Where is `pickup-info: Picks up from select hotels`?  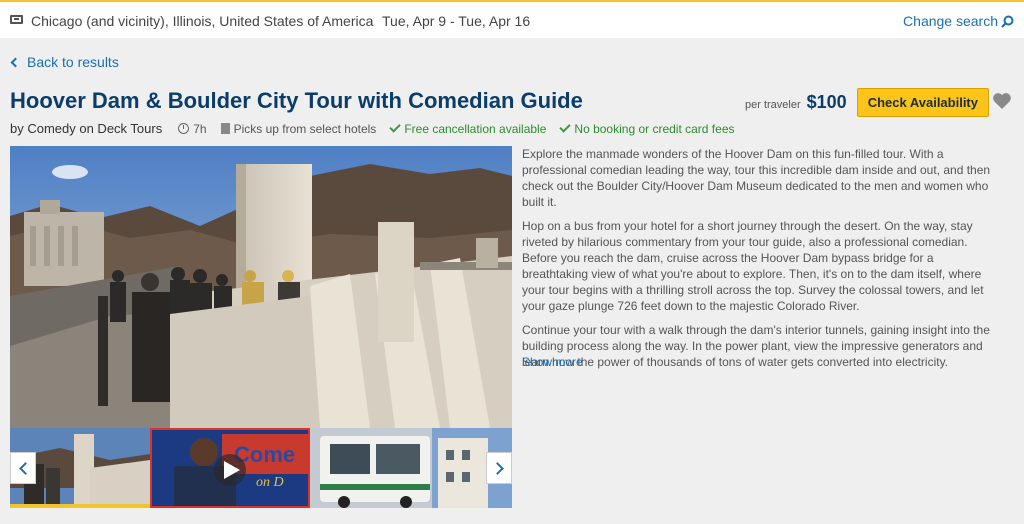
pickup-info: Picks up from select hotels is located at coordinates (298, 128).